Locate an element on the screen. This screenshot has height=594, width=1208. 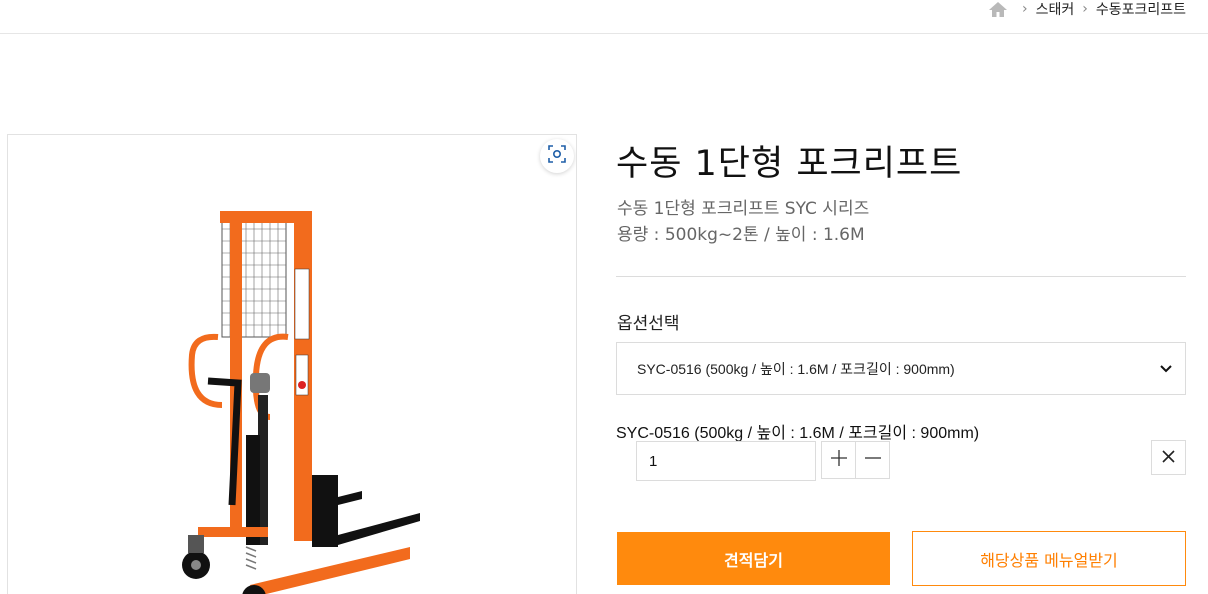
minus-icon is located at coordinates (873, 460).